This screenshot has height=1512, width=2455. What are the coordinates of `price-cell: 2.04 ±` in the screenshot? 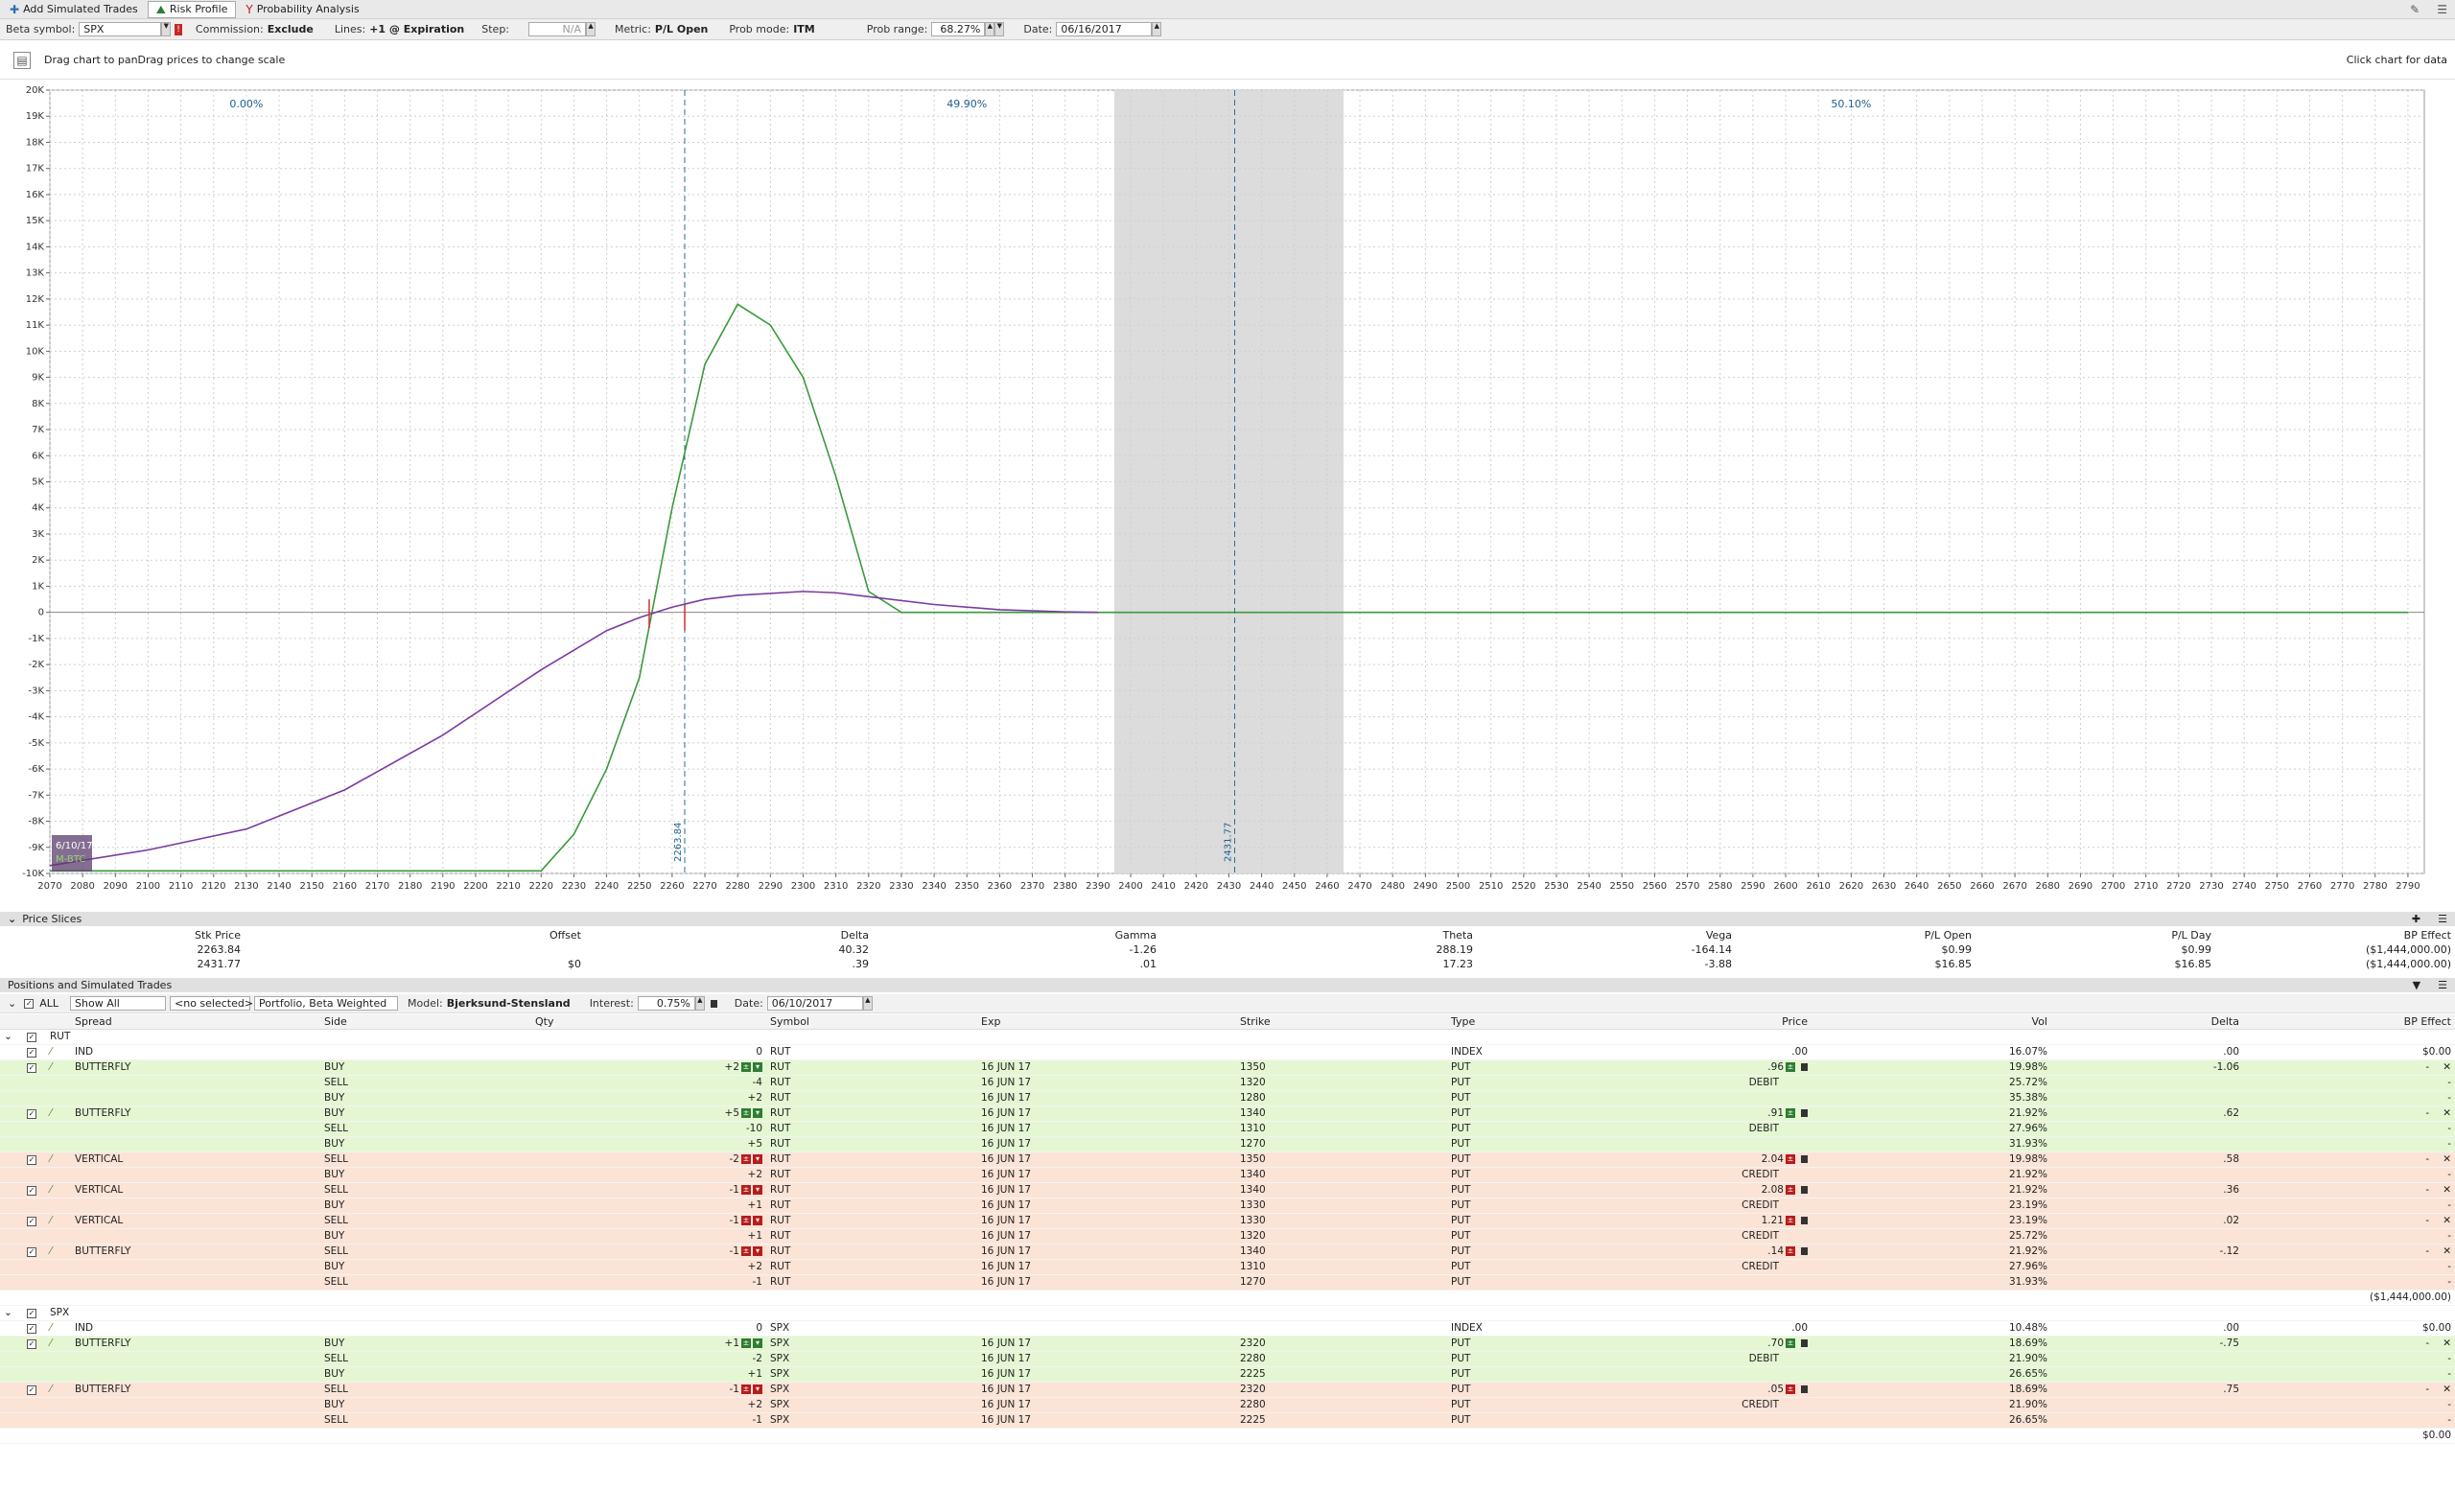 It's located at (1735, 1159).